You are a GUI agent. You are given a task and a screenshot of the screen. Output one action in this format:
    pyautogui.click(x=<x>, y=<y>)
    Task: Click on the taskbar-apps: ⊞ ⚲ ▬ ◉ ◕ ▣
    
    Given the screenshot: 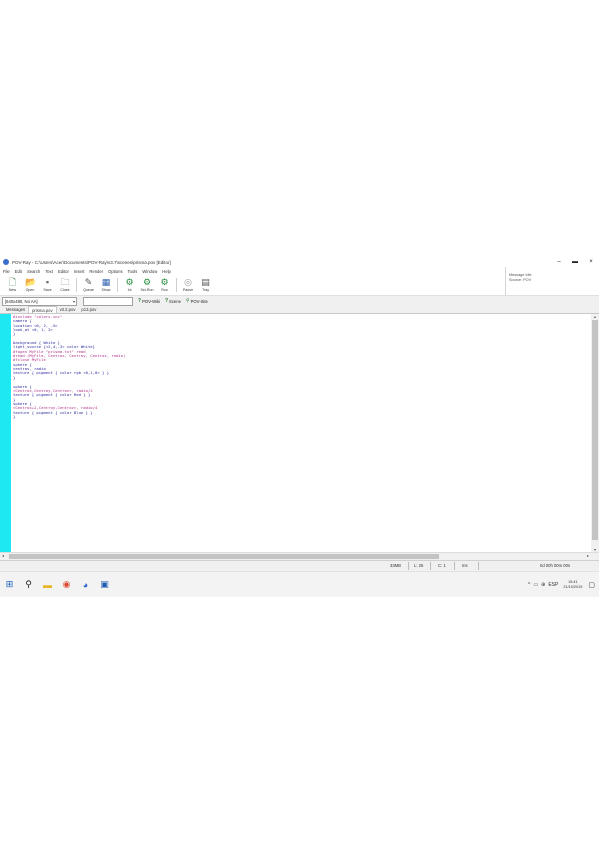 What is the action you would take?
    pyautogui.click(x=57, y=585)
    